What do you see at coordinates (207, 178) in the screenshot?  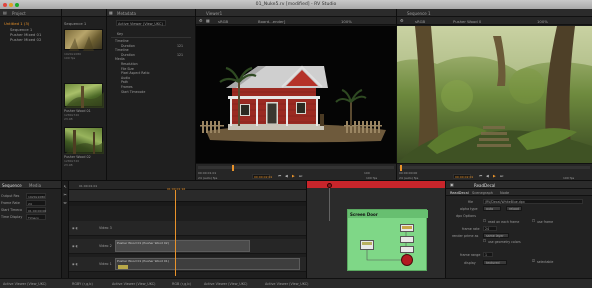 I see `viewer1-fps: 24 (auto) fps` at bounding box center [207, 178].